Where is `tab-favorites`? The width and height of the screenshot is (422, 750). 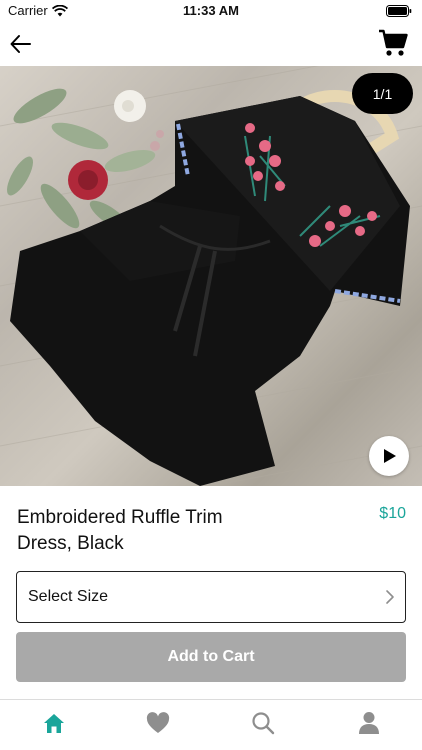
tab-favorites is located at coordinates (158, 723).